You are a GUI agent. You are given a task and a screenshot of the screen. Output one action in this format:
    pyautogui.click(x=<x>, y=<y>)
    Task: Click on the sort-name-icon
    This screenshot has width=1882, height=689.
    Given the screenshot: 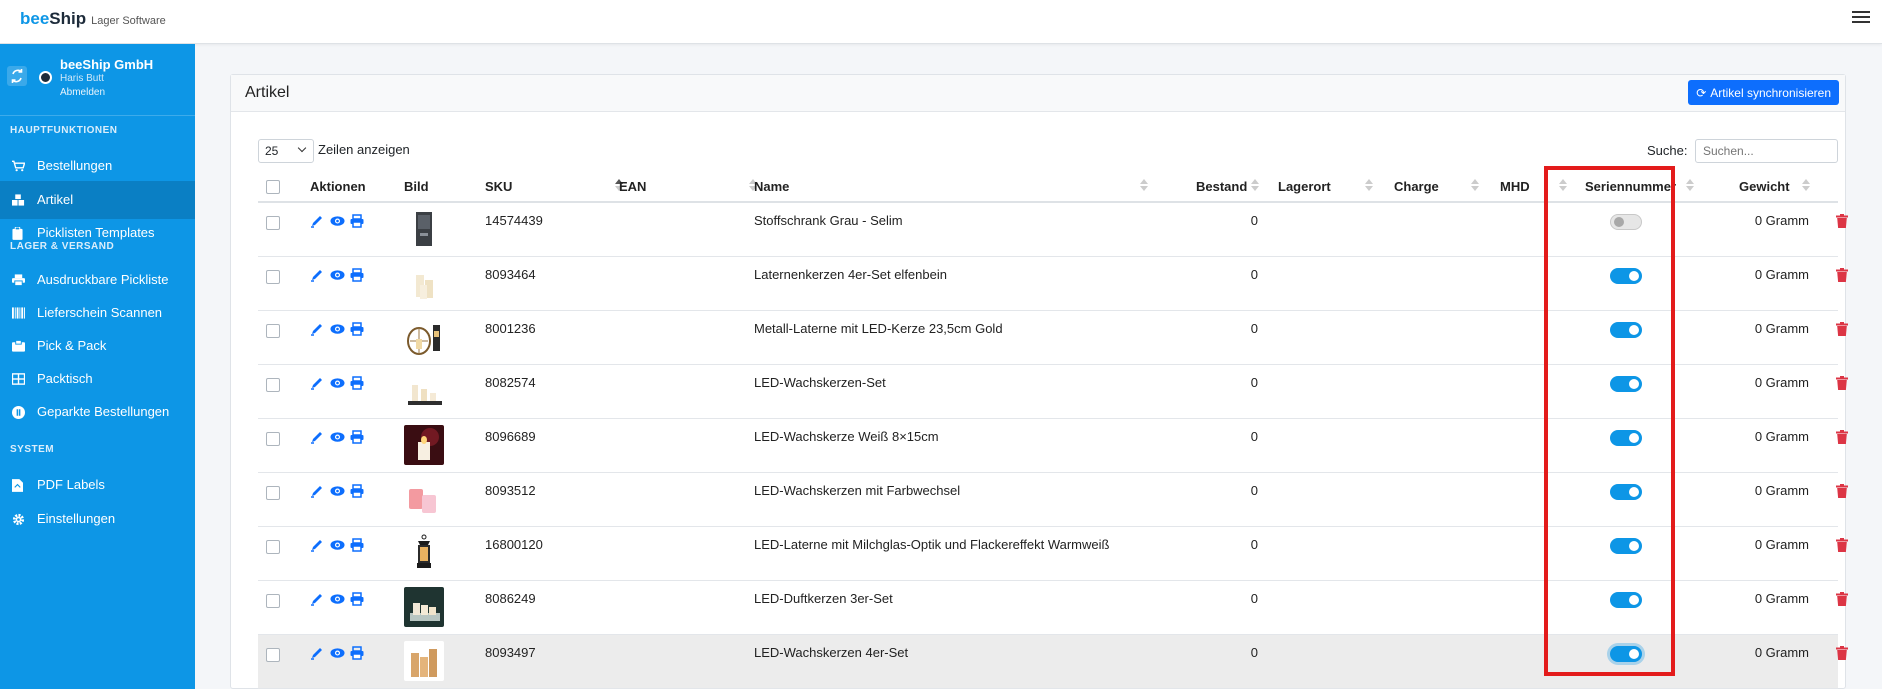 What is the action you would take?
    pyautogui.click(x=1144, y=186)
    